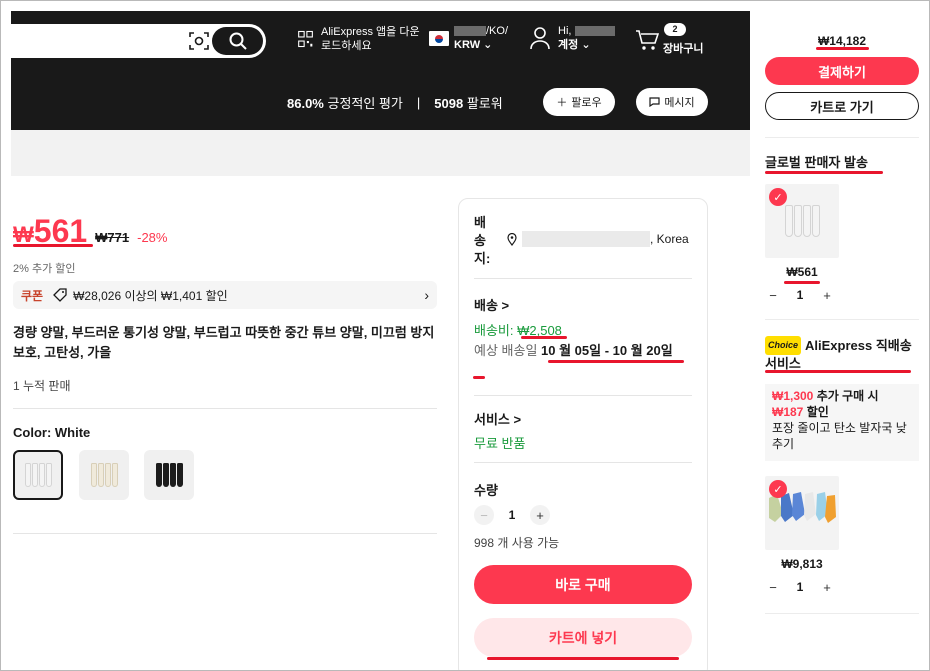 This screenshot has width=930, height=671. I want to click on korea-flag-icon, so click(439, 38).